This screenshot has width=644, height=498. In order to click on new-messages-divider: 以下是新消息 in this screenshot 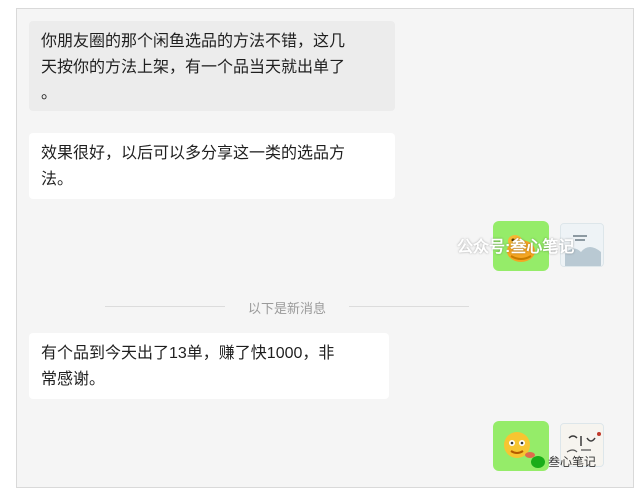, I will do `click(286, 308)`.